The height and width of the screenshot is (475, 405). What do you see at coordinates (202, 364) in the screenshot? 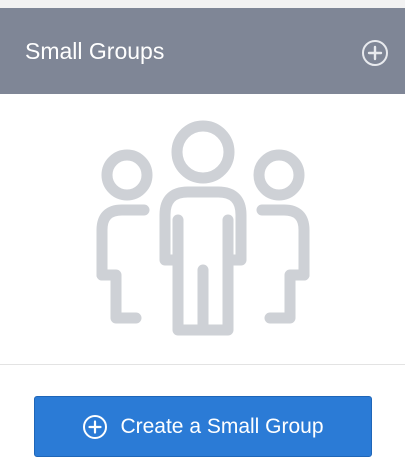
I see `divider` at bounding box center [202, 364].